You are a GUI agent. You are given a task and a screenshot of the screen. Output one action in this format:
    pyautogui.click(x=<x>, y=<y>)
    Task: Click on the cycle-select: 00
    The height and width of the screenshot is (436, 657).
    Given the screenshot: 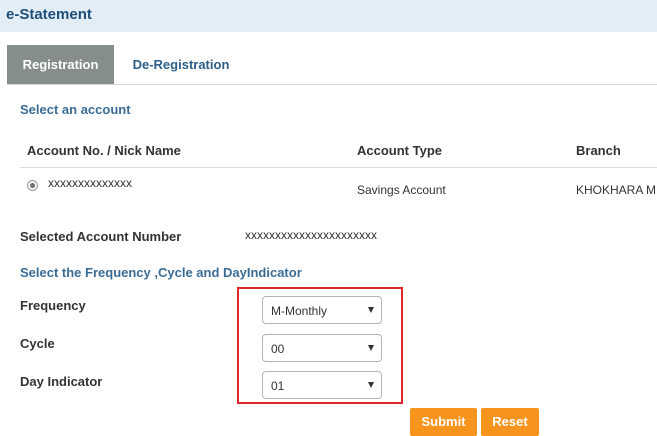 What is the action you would take?
    pyautogui.click(x=322, y=348)
    